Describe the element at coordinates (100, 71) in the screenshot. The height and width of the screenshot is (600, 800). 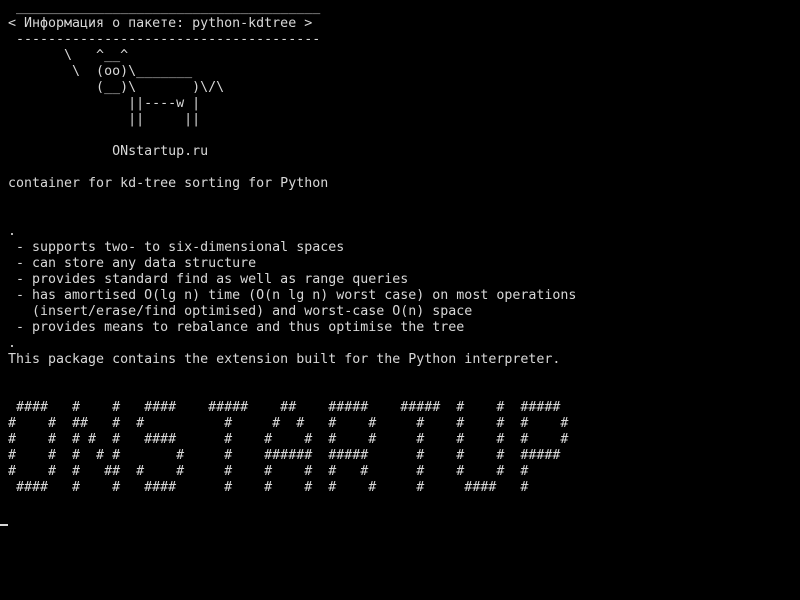
I see `cow-art-line: \ (oo)\_______` at that location.